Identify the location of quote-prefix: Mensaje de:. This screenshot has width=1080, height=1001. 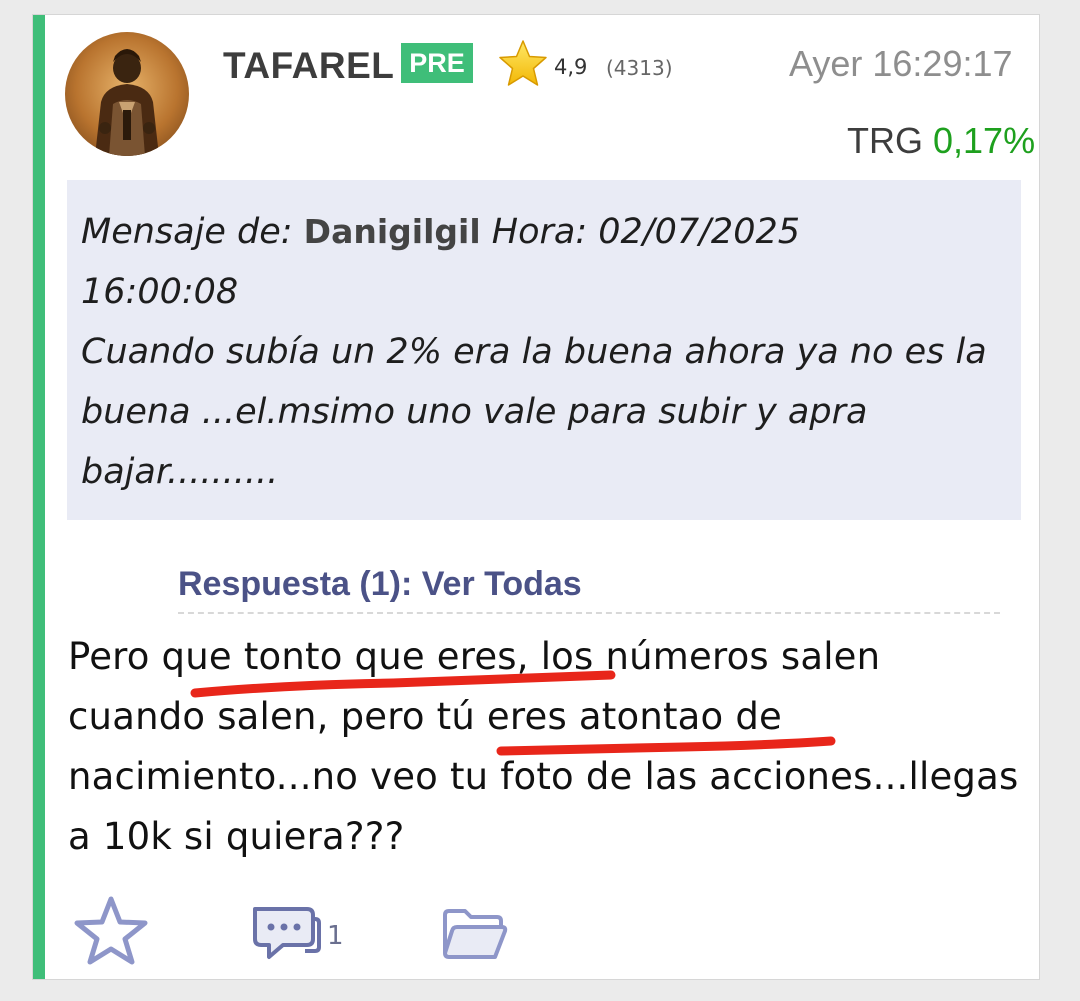
(187, 232).